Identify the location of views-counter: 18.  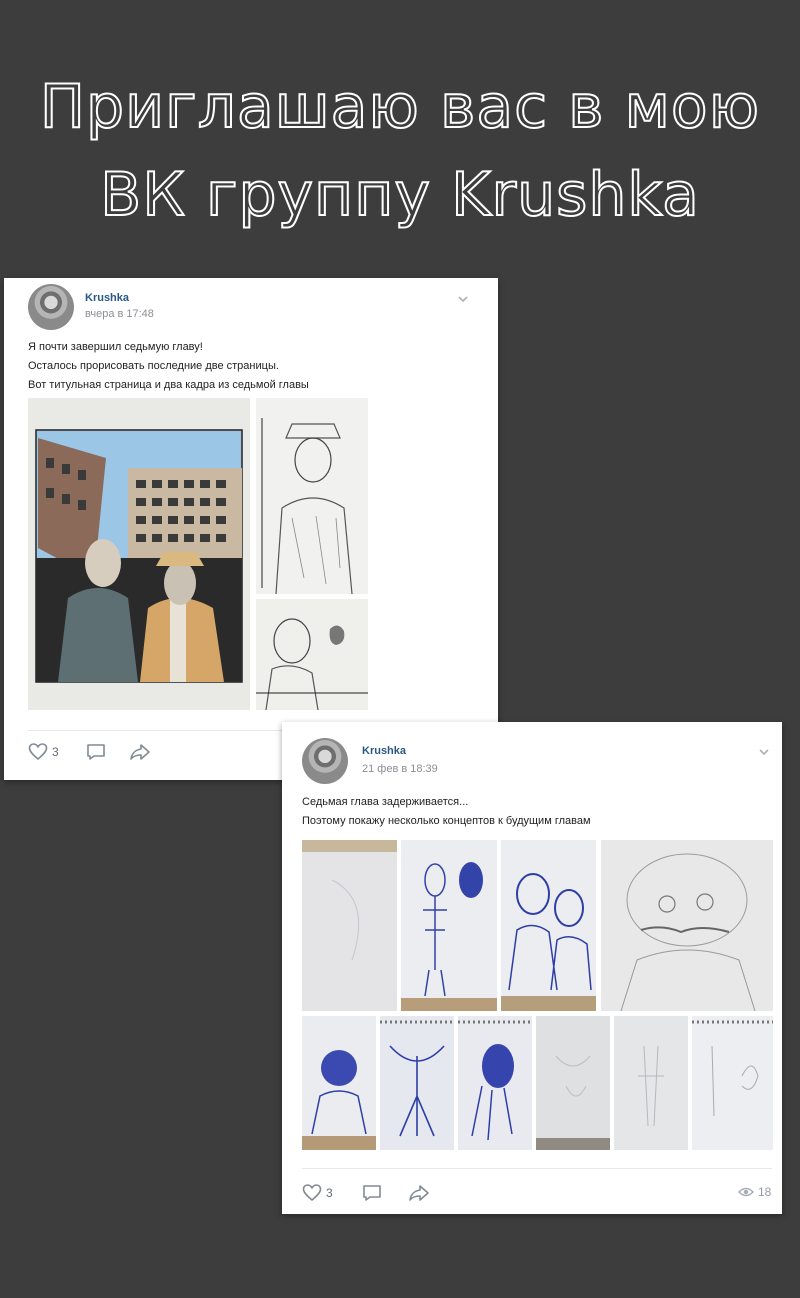
(754, 1192).